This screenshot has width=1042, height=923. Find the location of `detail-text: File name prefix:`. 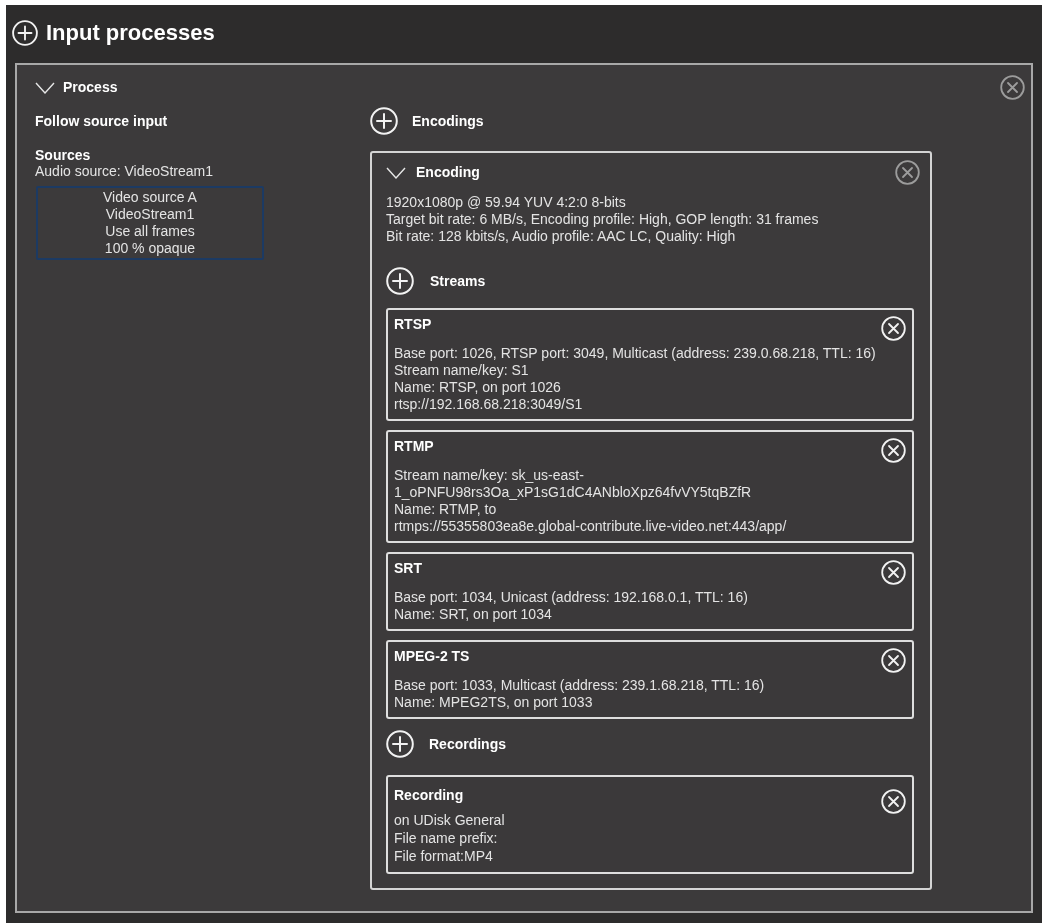

detail-text: File name prefix: is located at coordinates (446, 838).